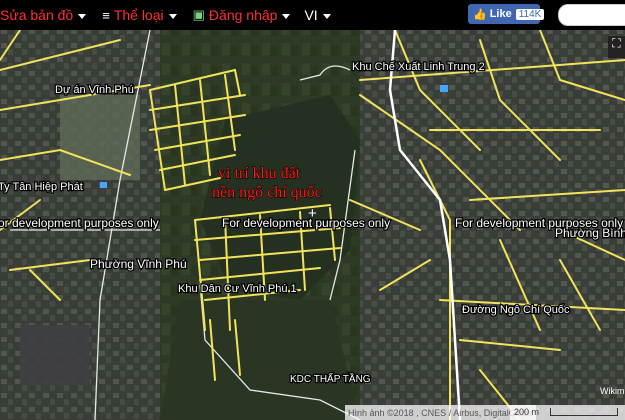  What do you see at coordinates (616, 47) in the screenshot?
I see `fullscreen-toggle-icon: ⛶` at bounding box center [616, 47].